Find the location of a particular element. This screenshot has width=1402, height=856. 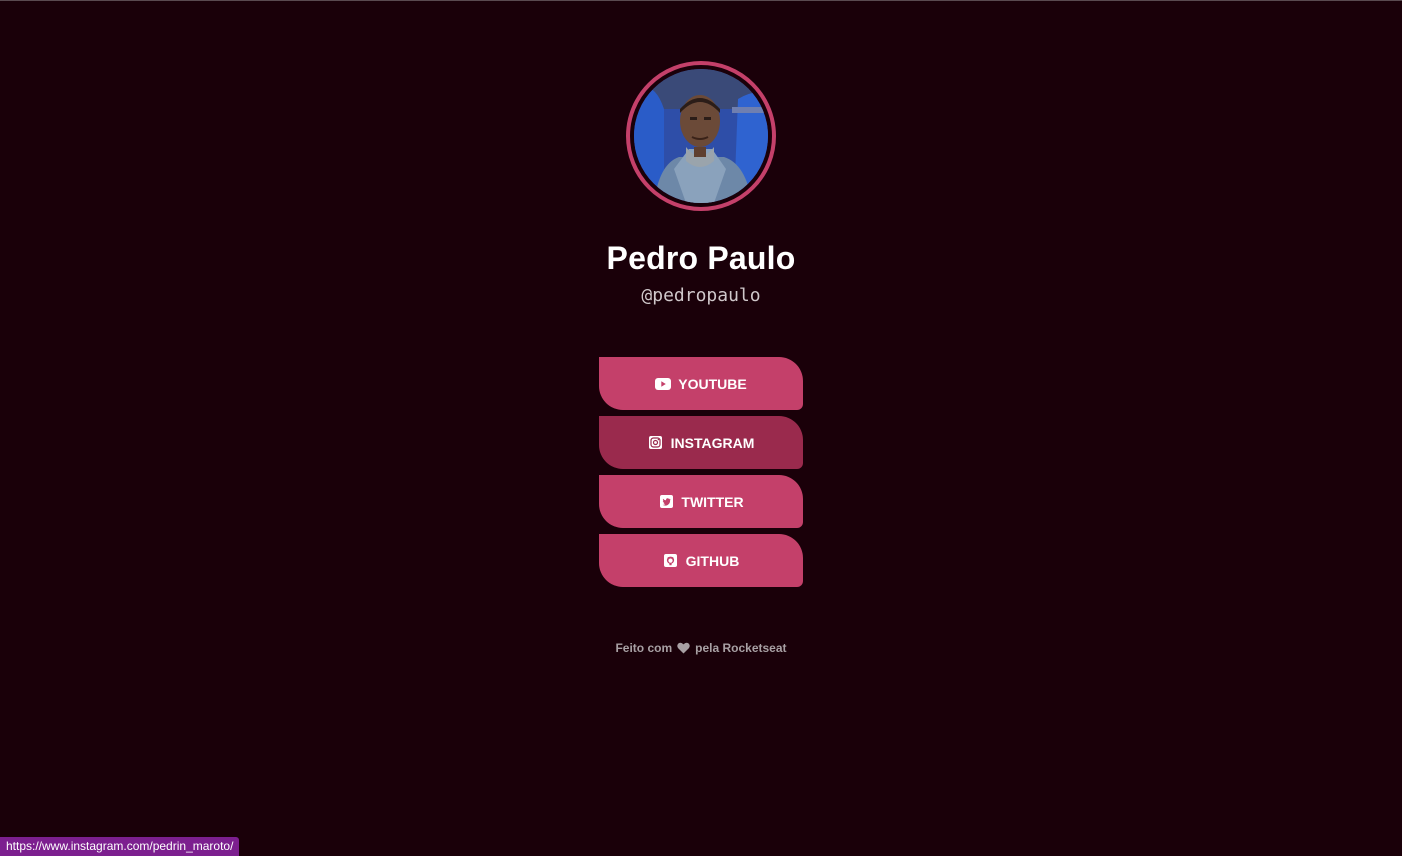

twitter-link-label: TWITTER is located at coordinates (712, 501).